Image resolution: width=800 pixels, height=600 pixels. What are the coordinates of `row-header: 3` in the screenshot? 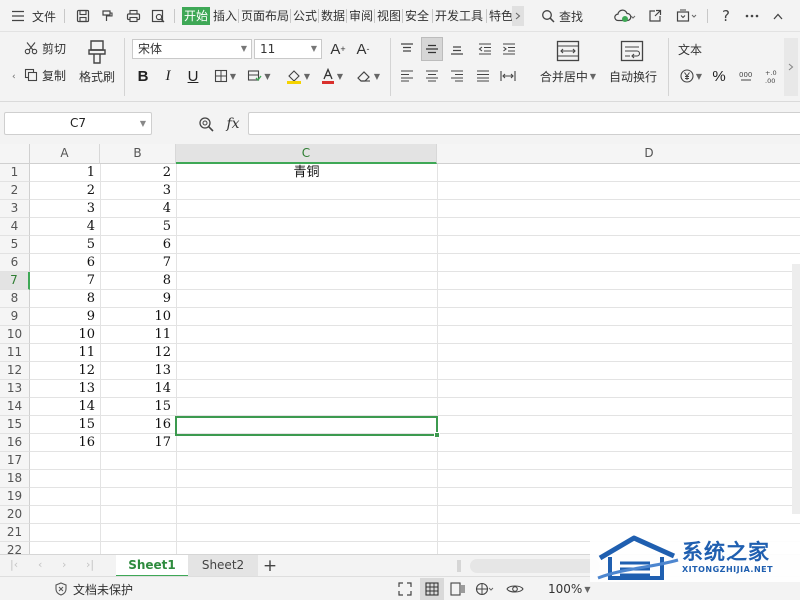 It's located at (15, 209).